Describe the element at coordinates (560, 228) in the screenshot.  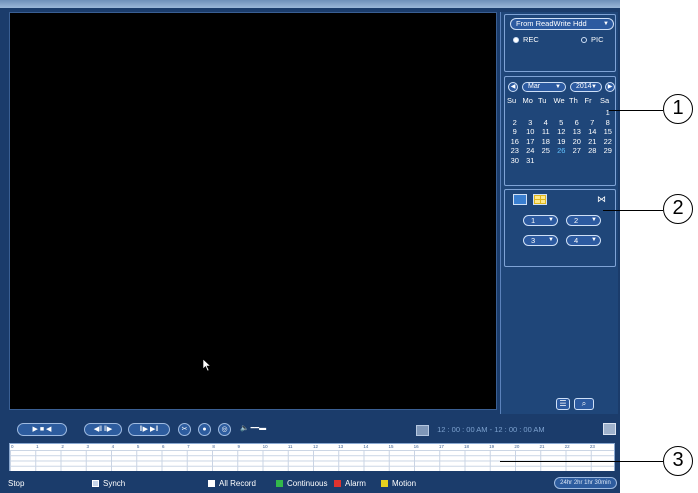
I see `split-mode-section: ⋈ 1 ▼ 2 ▼ 3 ▼ 4 ▼` at that location.